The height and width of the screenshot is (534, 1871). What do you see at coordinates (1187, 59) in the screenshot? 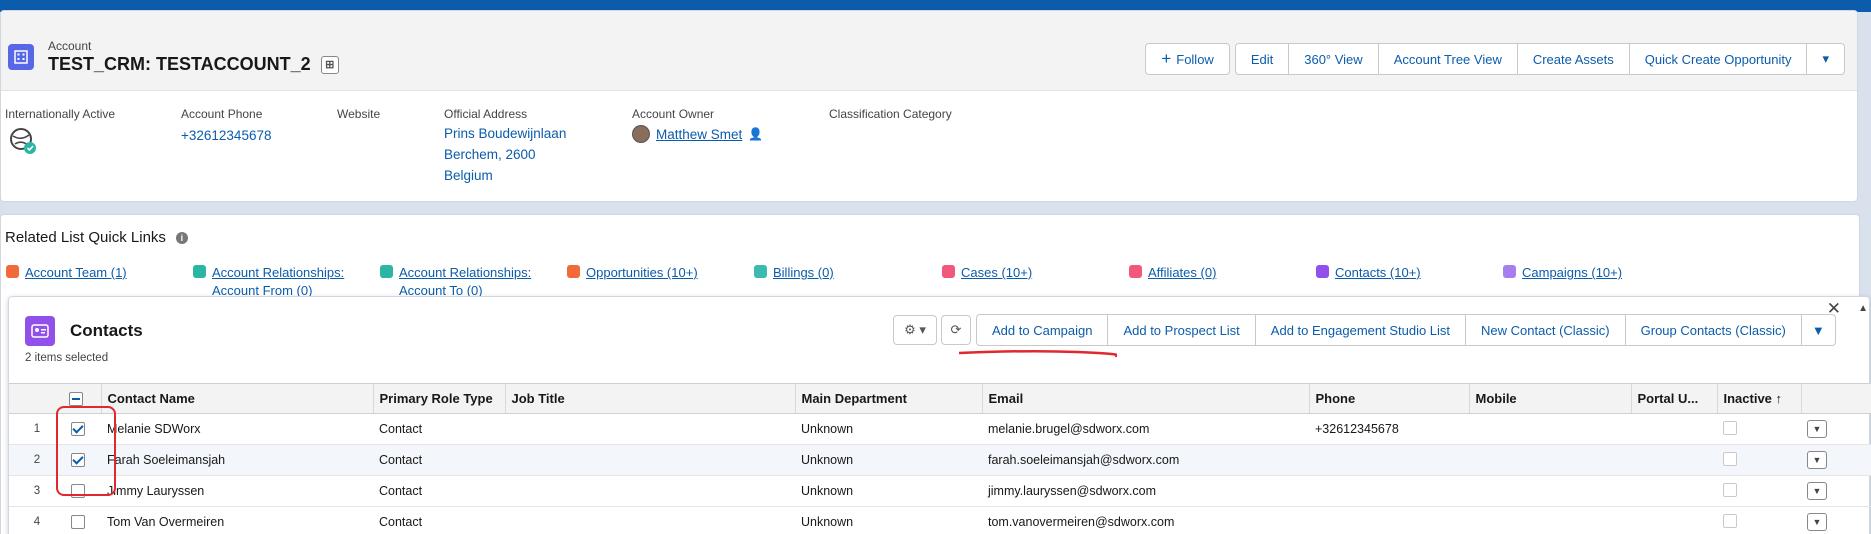
I see `follow-button: + Follow` at bounding box center [1187, 59].